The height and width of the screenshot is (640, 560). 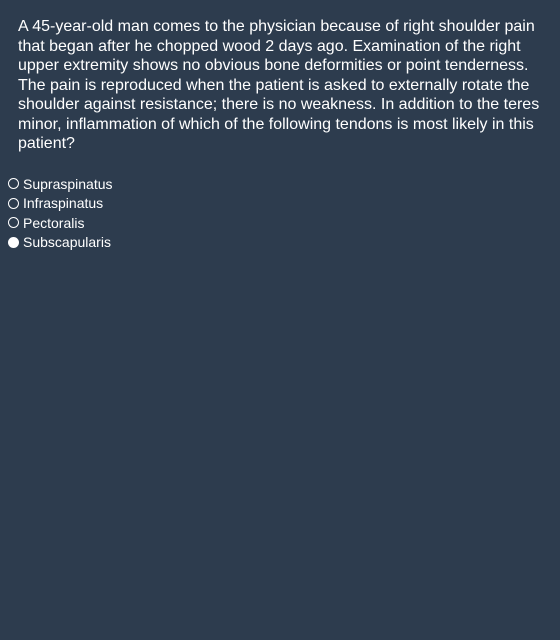 I want to click on option-infraspinatus: Infraspinatus, so click(x=60, y=204).